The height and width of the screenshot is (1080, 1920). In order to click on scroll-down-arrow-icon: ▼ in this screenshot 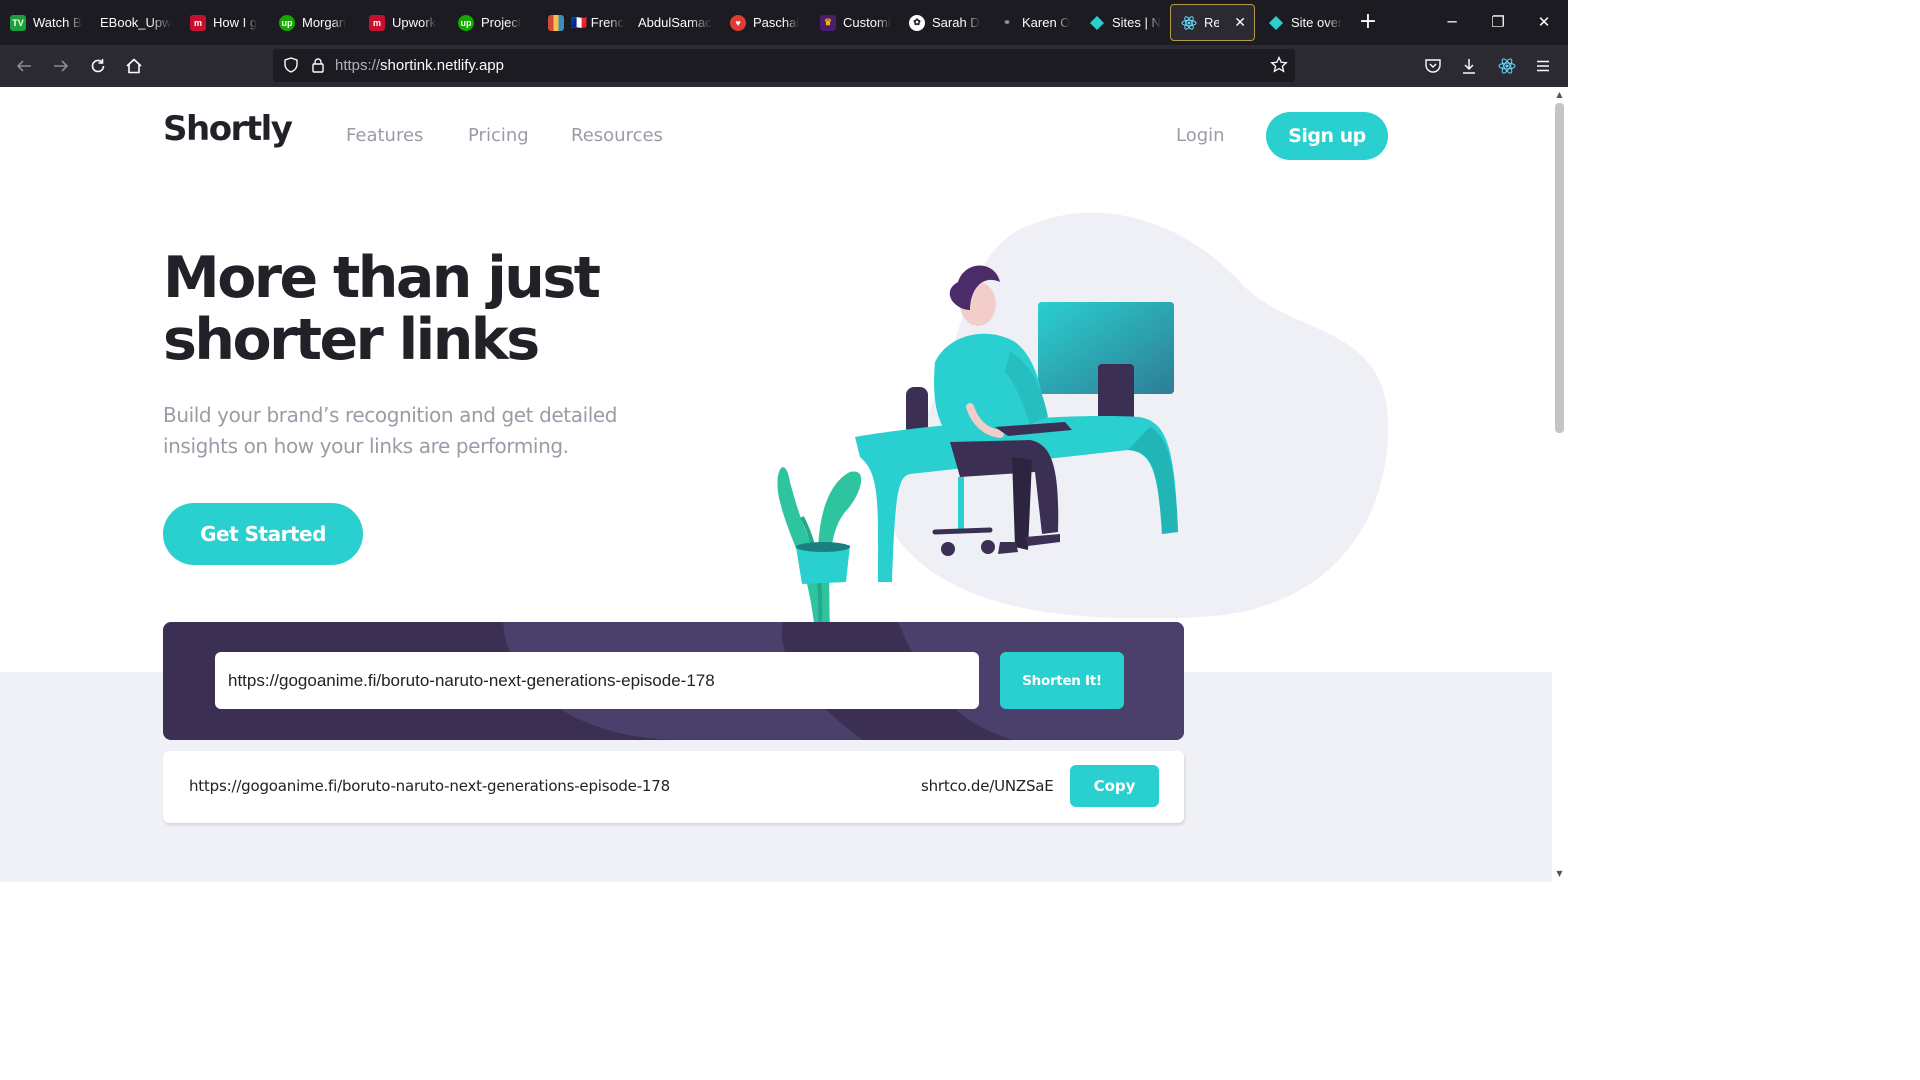, I will do `click(1559, 874)`.